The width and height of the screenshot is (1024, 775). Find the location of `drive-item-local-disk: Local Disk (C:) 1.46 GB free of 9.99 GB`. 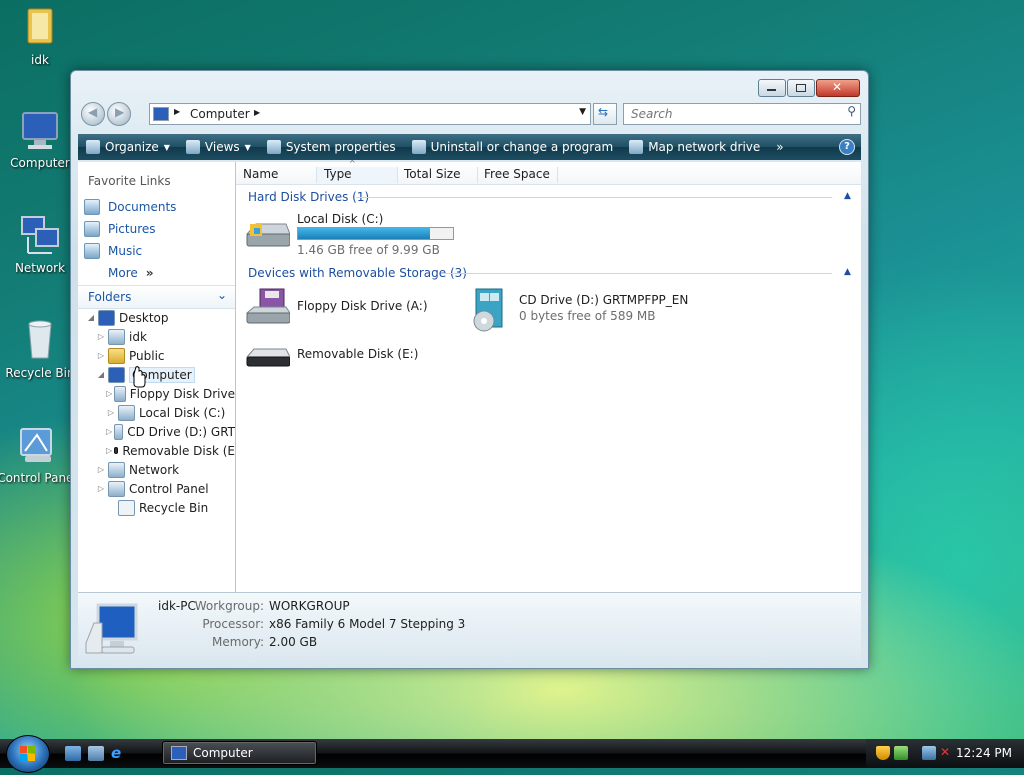

drive-item-local-disk: Local Disk (C:) 1.46 GB free of 9.99 GB is located at coordinates (351, 232).